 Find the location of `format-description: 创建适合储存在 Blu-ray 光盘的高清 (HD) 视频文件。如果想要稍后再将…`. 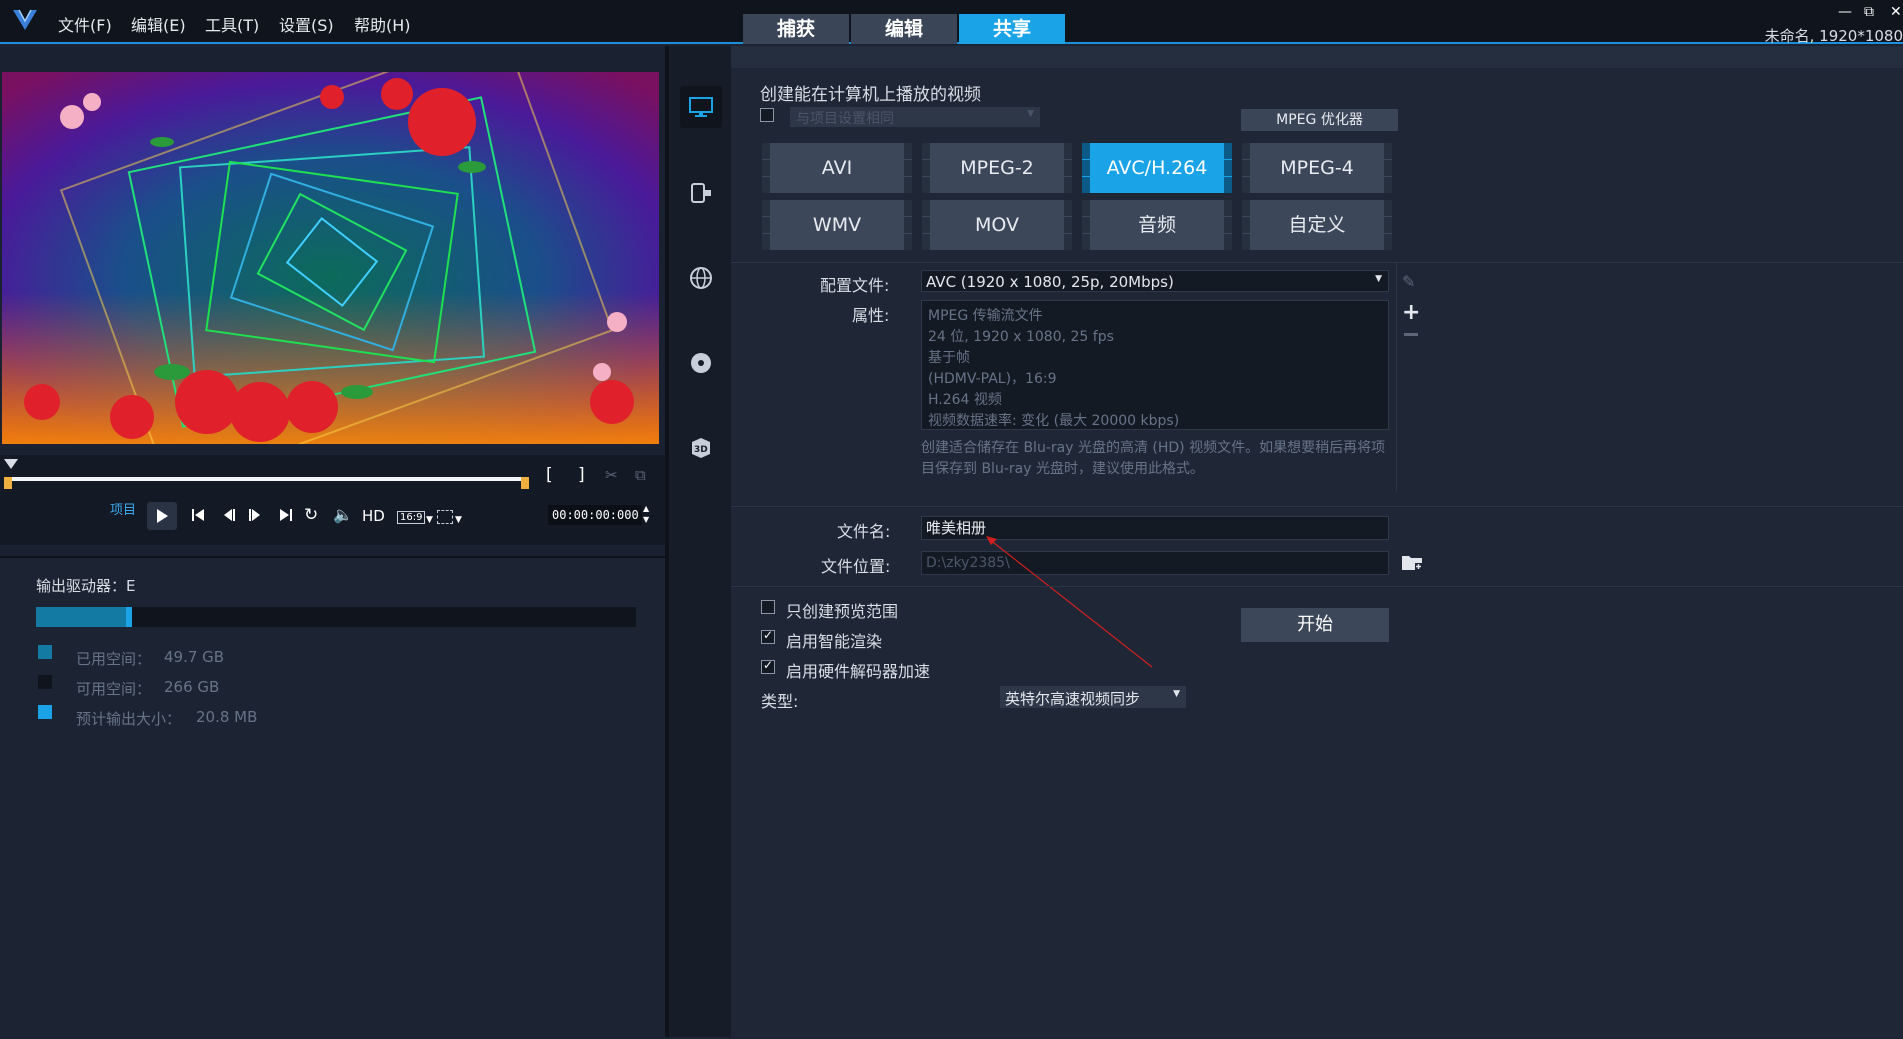

format-description: 创建适合储存在 Blu-ray 光盘的高清 (HD) 视频文件。如果想要稍后再将… is located at coordinates (1153, 458).